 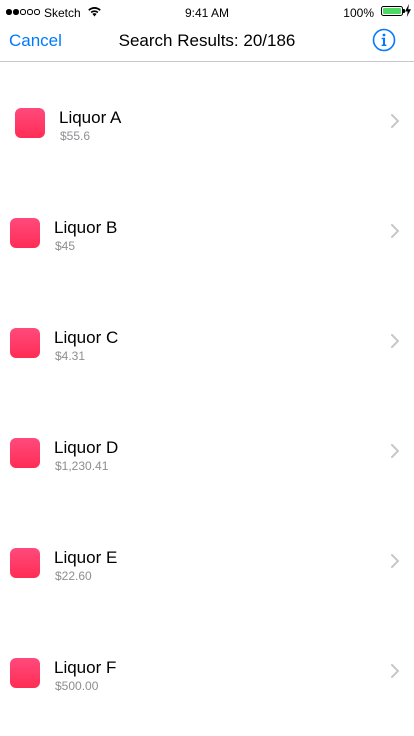 I want to click on list-item: Liquor E $22.60, so click(x=207, y=557).